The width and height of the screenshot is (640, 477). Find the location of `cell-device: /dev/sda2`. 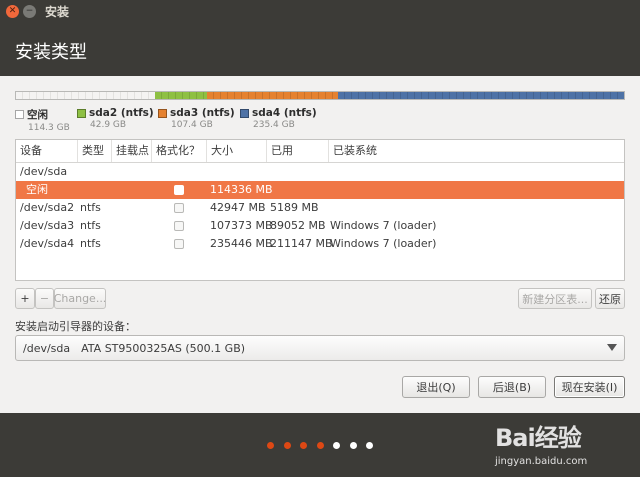

cell-device: /dev/sda2 is located at coordinates (47, 207).